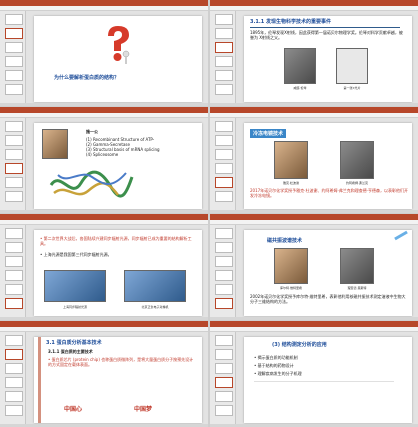  I want to click on bullet-2: • 基于结构的药物设计, so click(274, 365).